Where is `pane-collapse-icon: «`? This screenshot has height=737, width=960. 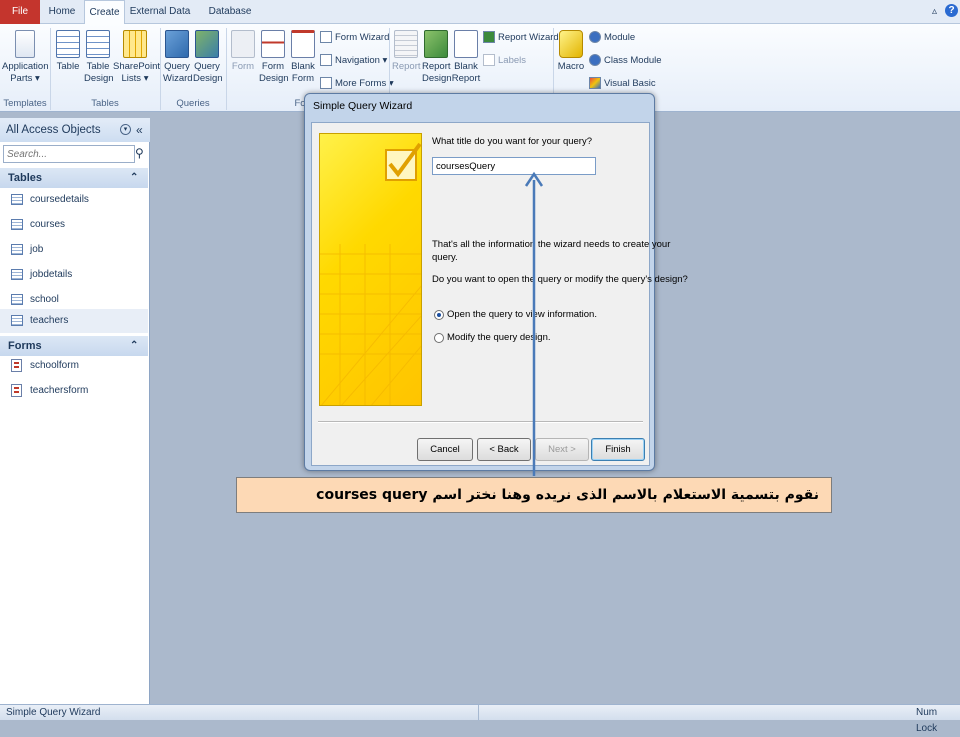 pane-collapse-icon: « is located at coordinates (139, 130).